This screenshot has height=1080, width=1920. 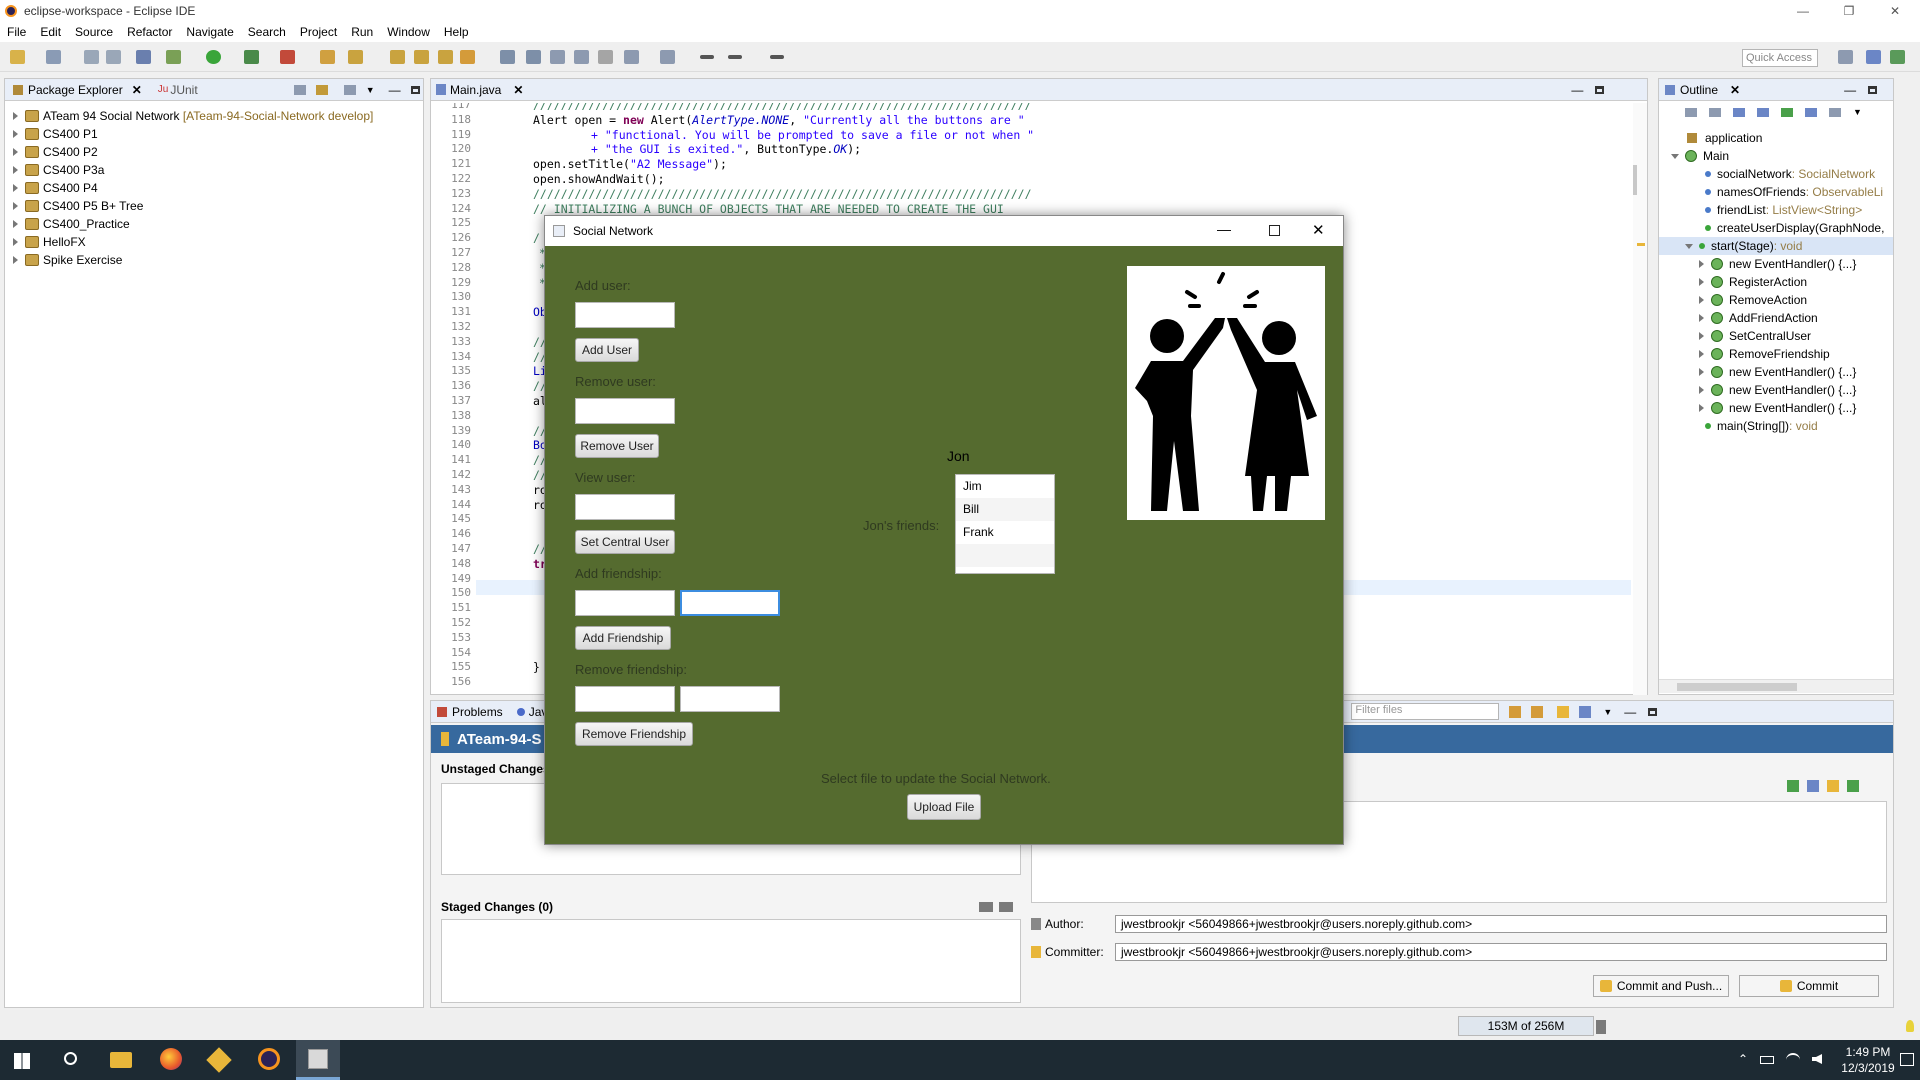 What do you see at coordinates (475, 90) in the screenshot?
I see `tab-main-java: Main.java` at bounding box center [475, 90].